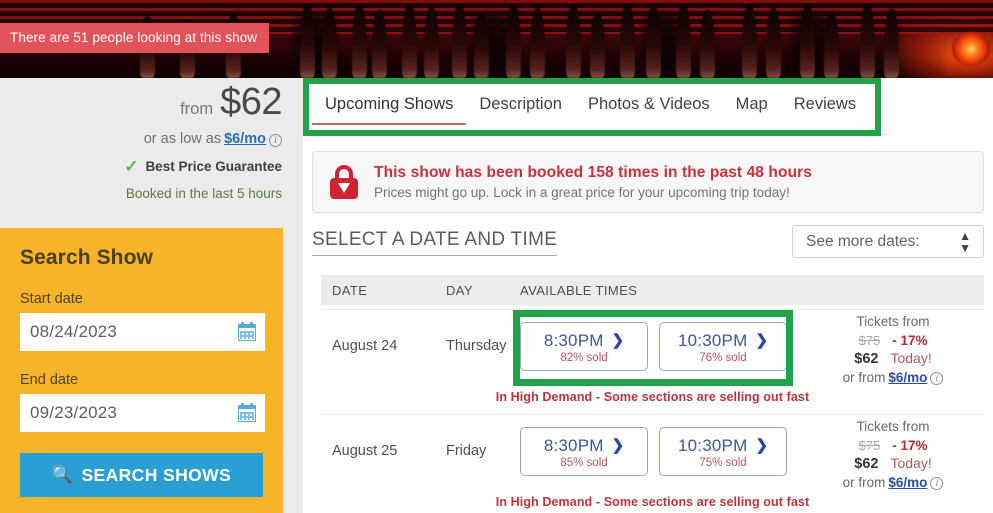 The image size is (993, 513). What do you see at coordinates (213, 166) in the screenshot?
I see `guarantee-label: Best Price Guarantee` at bounding box center [213, 166].